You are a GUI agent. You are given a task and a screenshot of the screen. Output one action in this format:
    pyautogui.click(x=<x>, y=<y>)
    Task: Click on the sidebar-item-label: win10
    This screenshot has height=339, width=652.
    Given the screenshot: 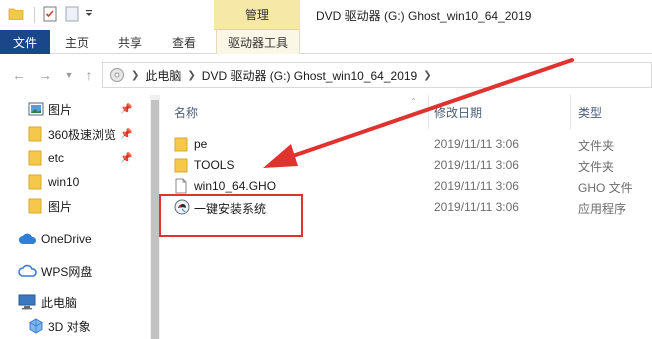 What is the action you would take?
    pyautogui.click(x=64, y=182)
    